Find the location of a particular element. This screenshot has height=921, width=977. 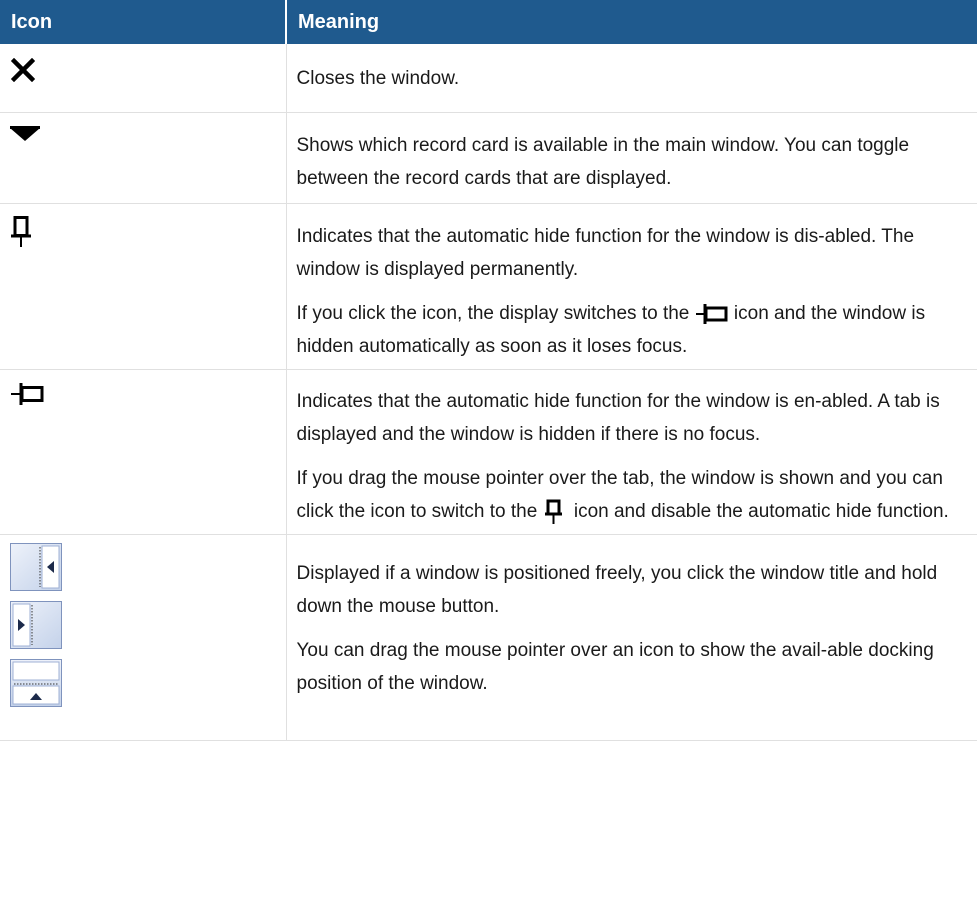

meaning-cell: Closes the window. is located at coordinates (631, 78).